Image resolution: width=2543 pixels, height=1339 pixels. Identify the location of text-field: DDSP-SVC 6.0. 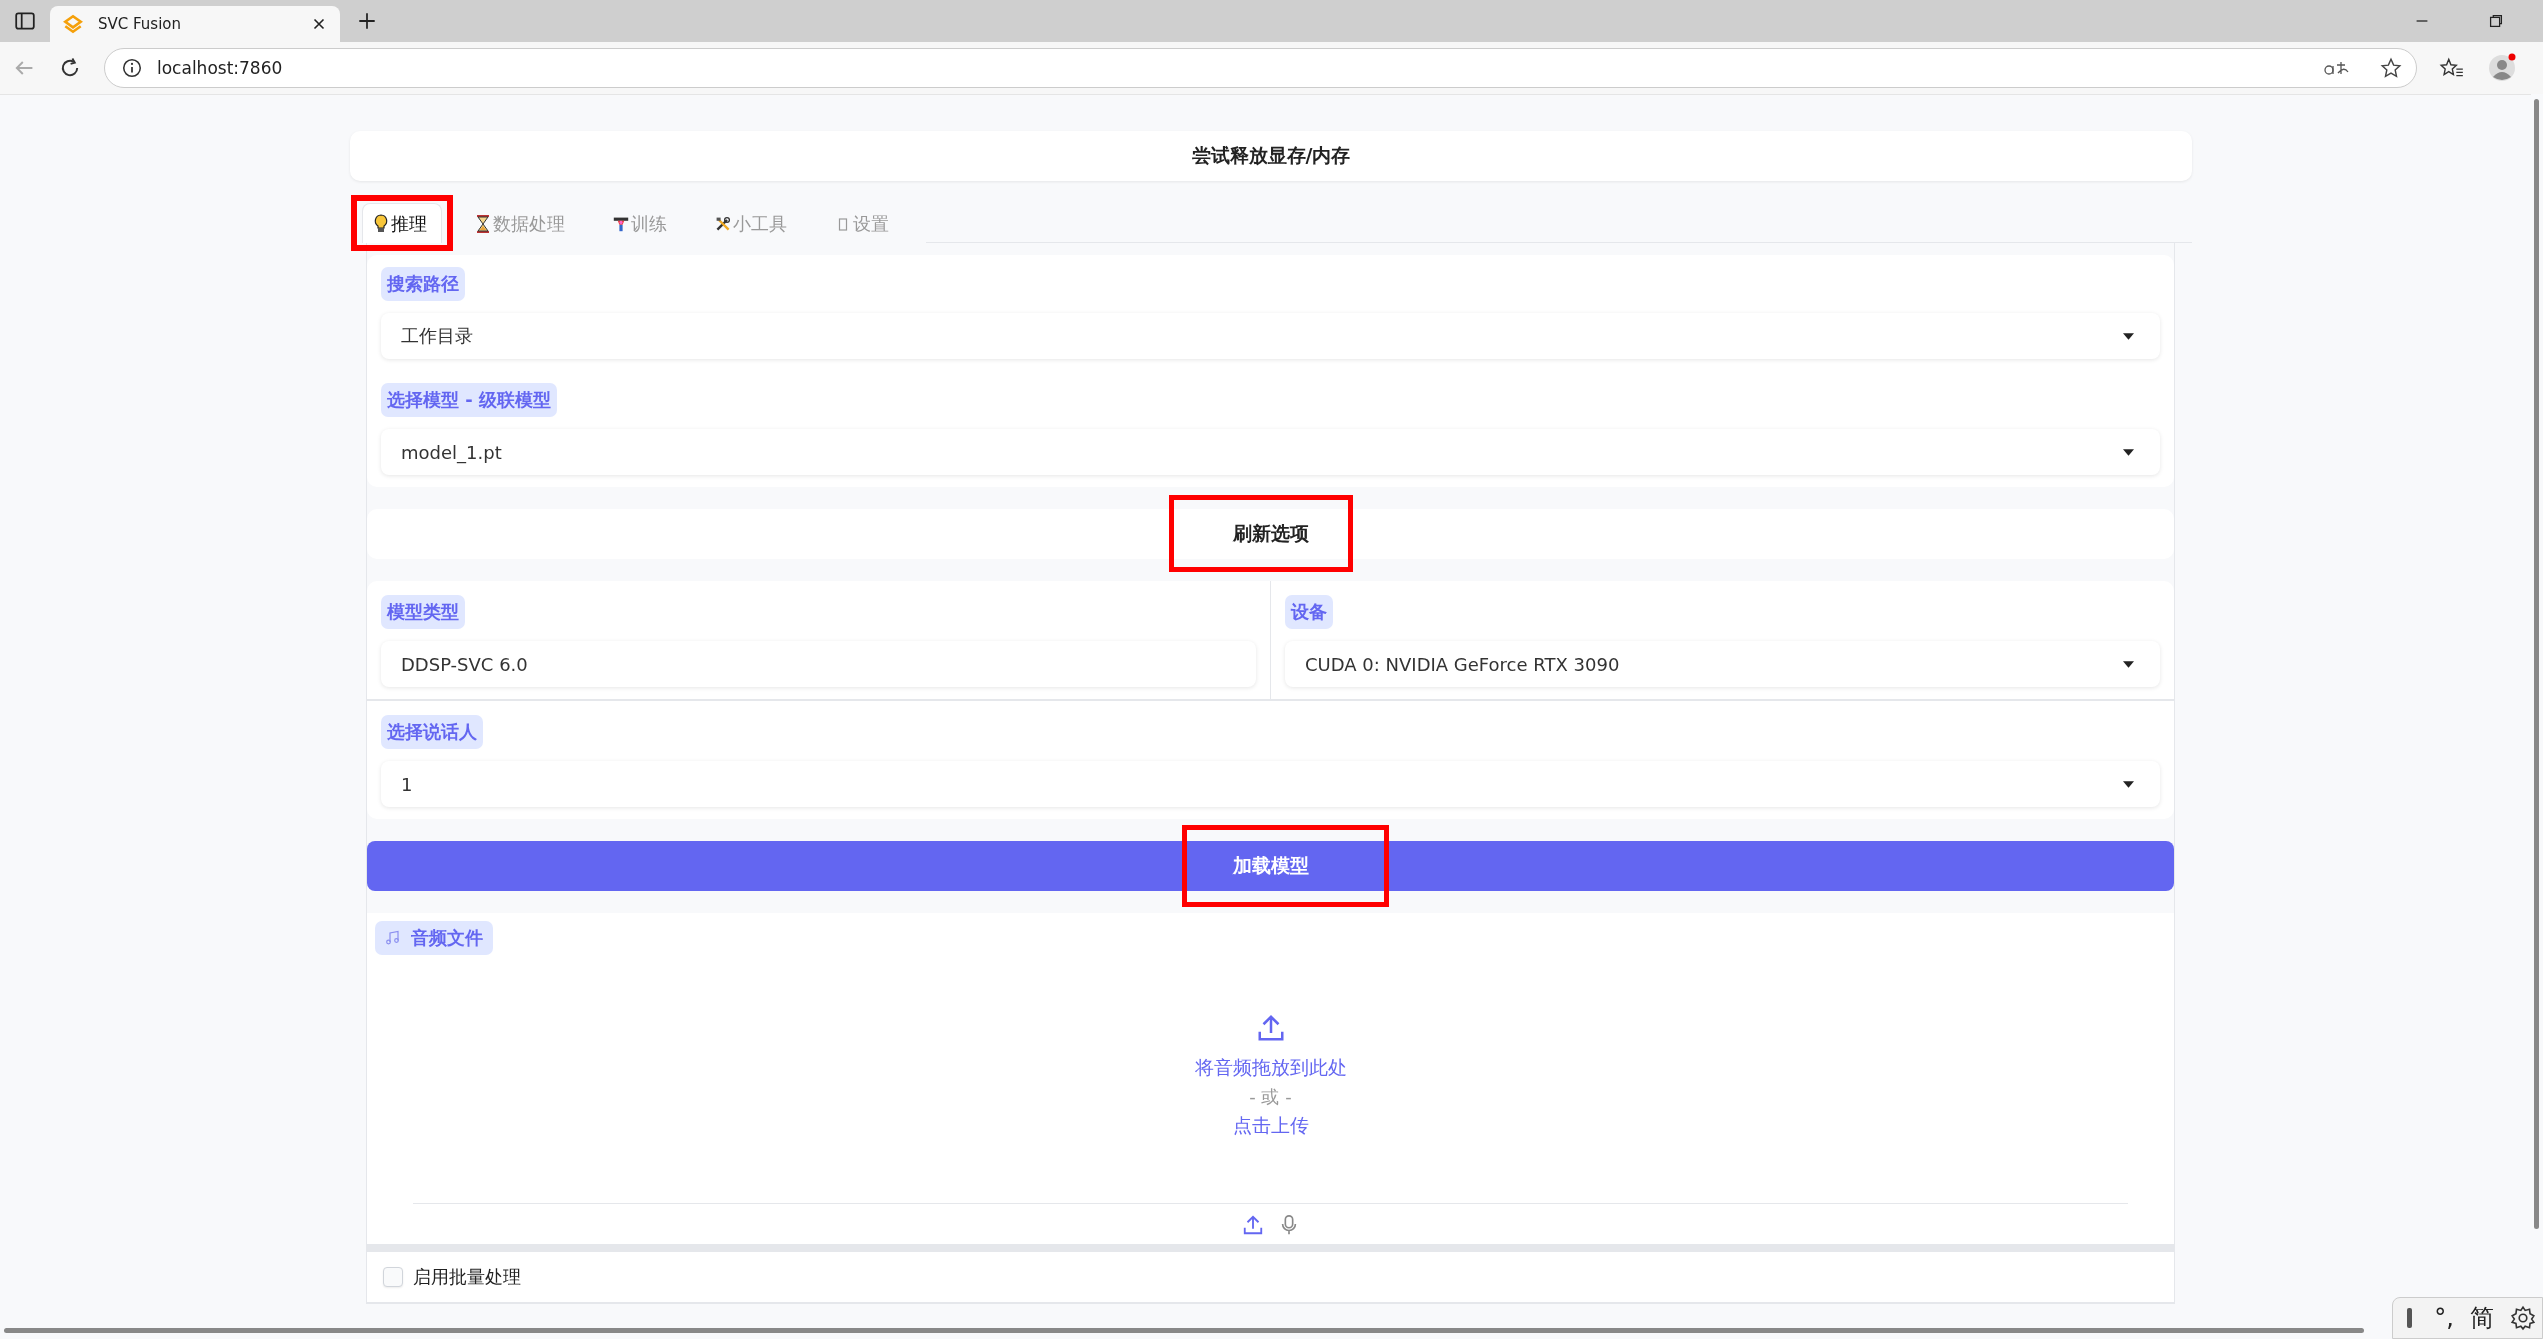
(818, 664).